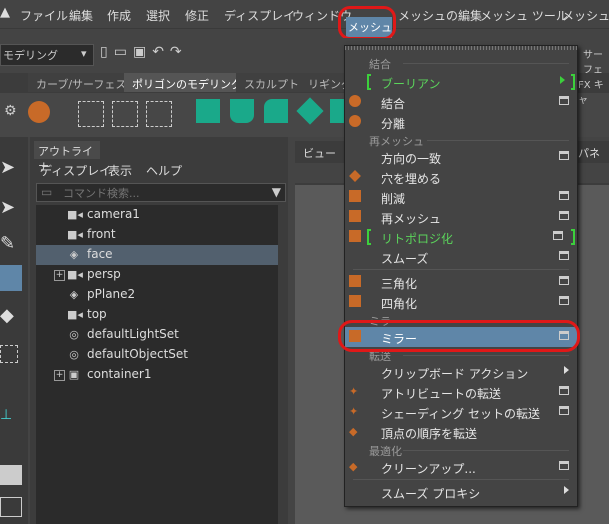 This screenshot has width=609, height=524. I want to click on redo-icon: ↷, so click(179, 52).